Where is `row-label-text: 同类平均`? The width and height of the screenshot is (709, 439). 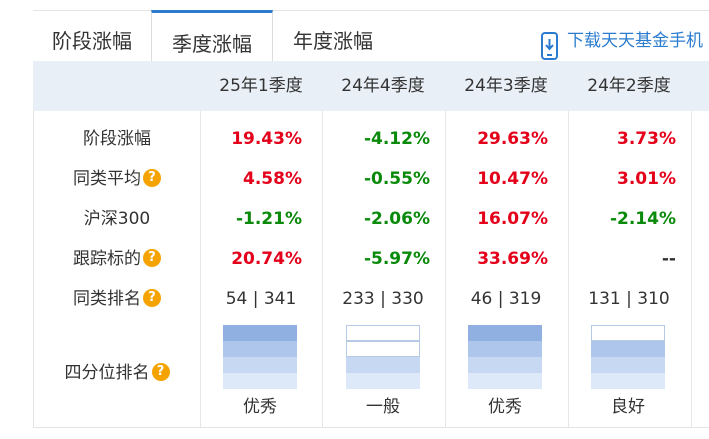 row-label-text: 同类平均 is located at coordinates (107, 179).